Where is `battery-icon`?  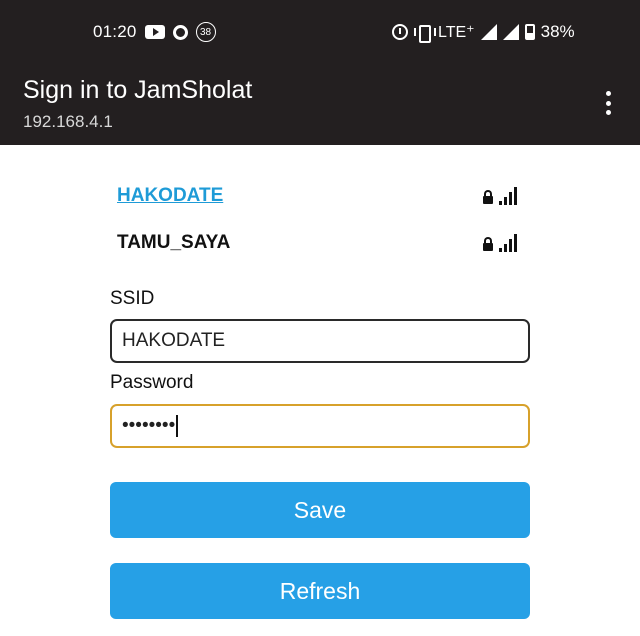 battery-icon is located at coordinates (529, 32).